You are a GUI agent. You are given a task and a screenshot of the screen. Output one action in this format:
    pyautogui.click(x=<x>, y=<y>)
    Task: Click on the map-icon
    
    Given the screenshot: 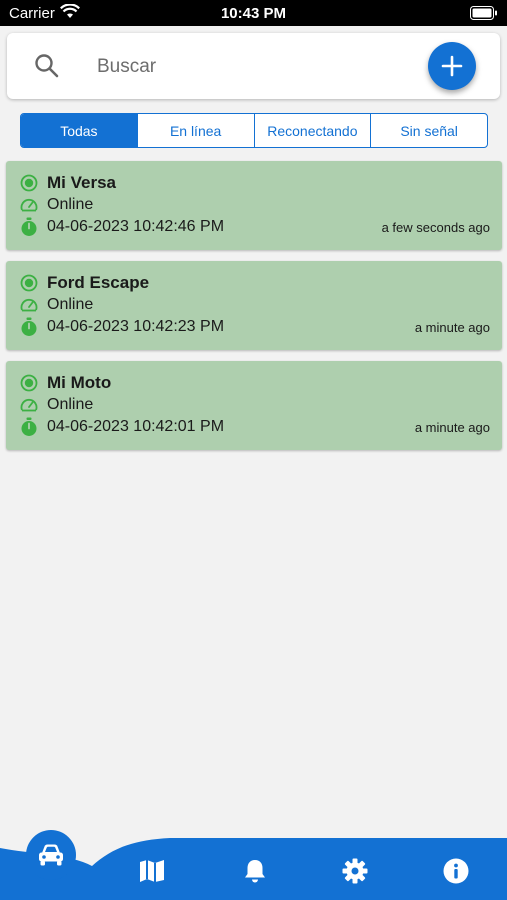 What is the action you would take?
    pyautogui.click(x=152, y=871)
    